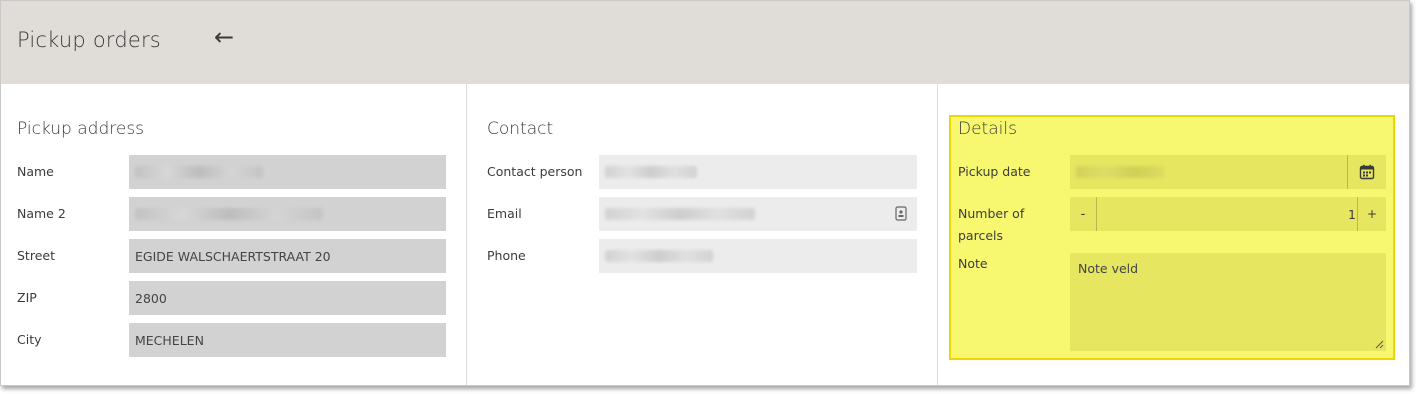 Image resolution: width=1416 pixels, height=394 pixels. What do you see at coordinates (994, 171) in the screenshot?
I see `pickup-date-label: Pickup date` at bounding box center [994, 171].